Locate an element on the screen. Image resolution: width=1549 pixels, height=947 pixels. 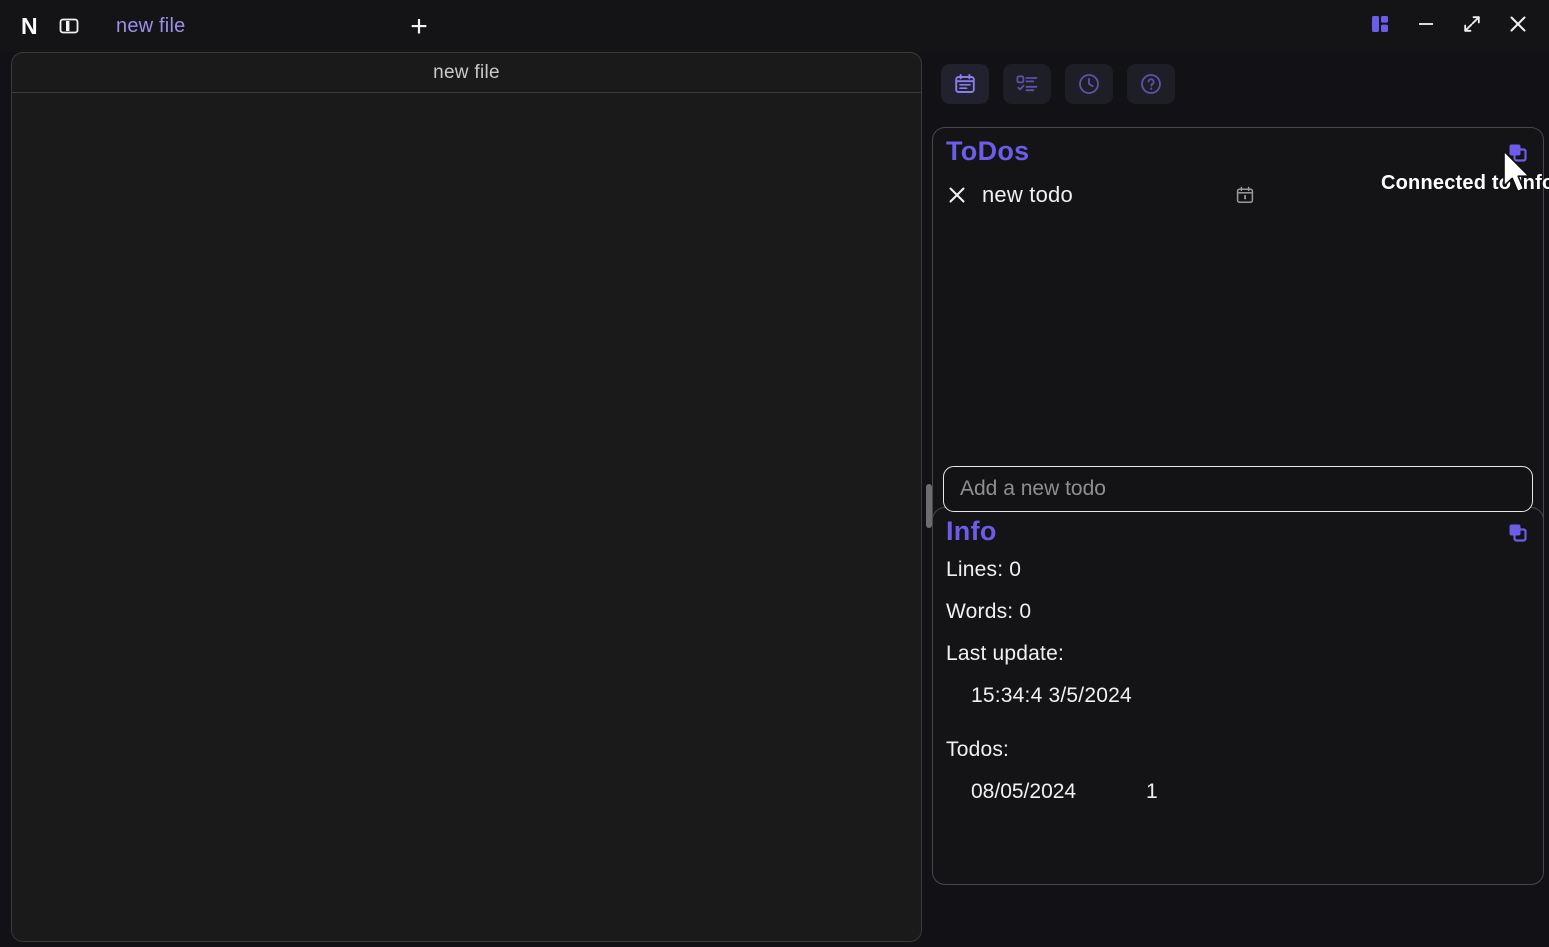
info-todos-date: 08/05/2024 is located at coordinates (1024, 791).